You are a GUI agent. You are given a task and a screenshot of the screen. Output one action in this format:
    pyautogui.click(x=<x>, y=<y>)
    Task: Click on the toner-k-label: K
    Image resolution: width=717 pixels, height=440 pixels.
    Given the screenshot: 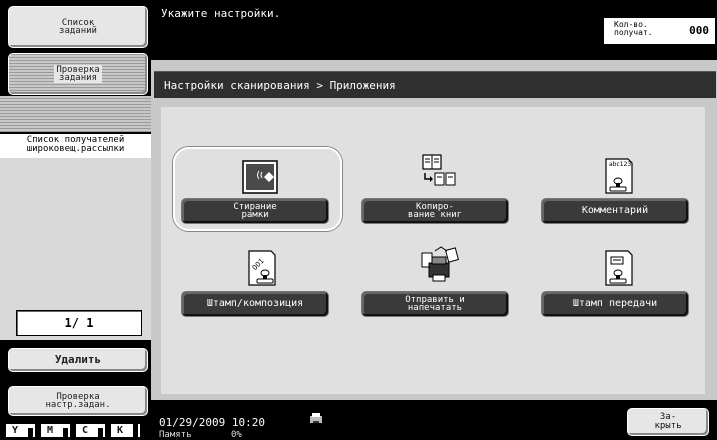 What is the action you would take?
    pyautogui.click(x=120, y=430)
    